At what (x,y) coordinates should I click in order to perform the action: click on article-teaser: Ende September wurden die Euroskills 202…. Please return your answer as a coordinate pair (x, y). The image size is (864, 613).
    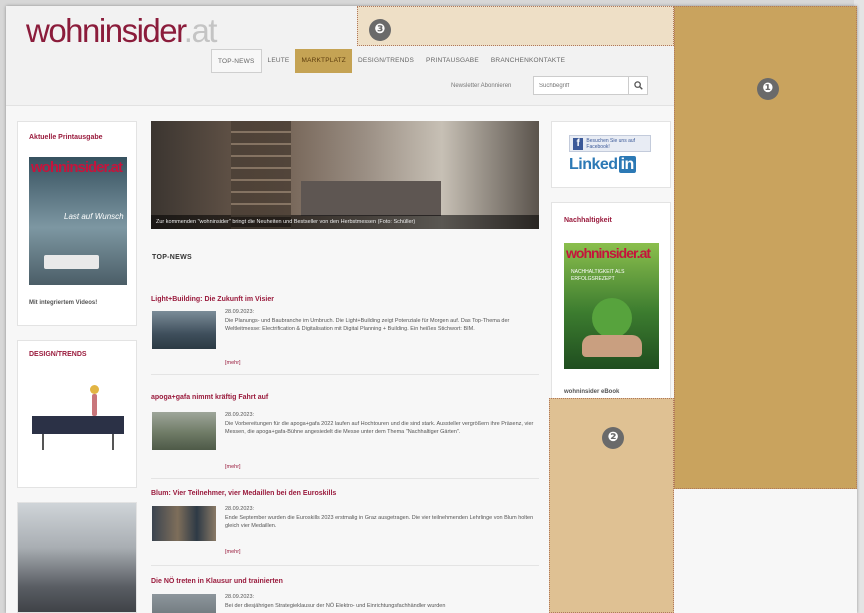
    Looking at the image, I should click on (379, 522).